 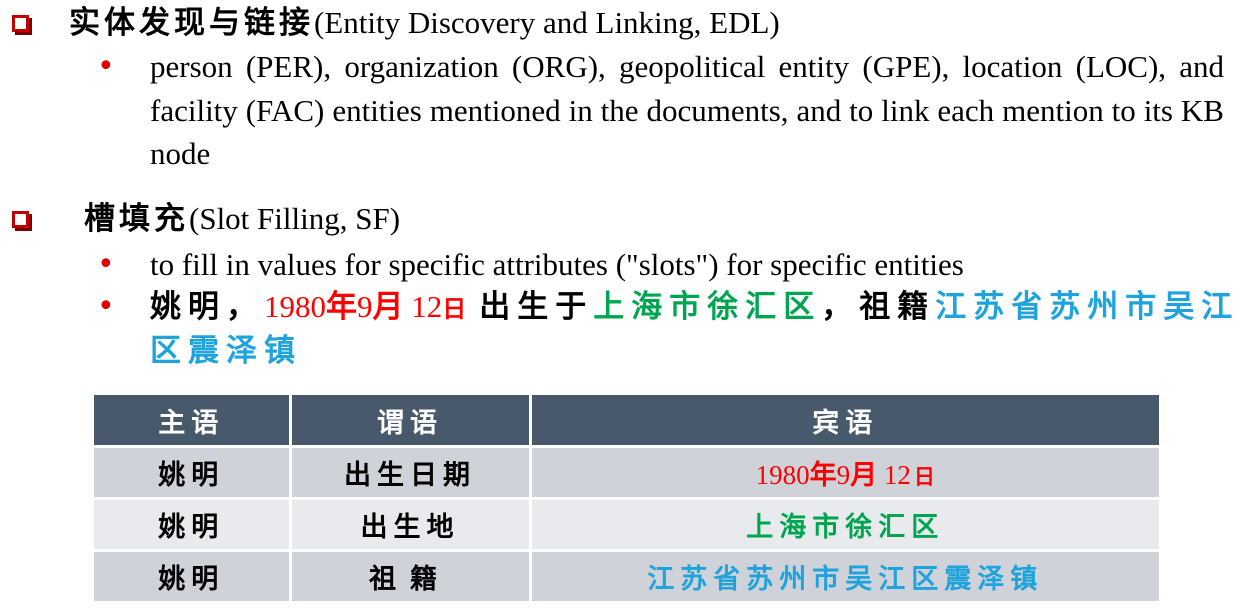 I want to click on example-birthplace: 上海市徐汇区, so click(x=707, y=306).